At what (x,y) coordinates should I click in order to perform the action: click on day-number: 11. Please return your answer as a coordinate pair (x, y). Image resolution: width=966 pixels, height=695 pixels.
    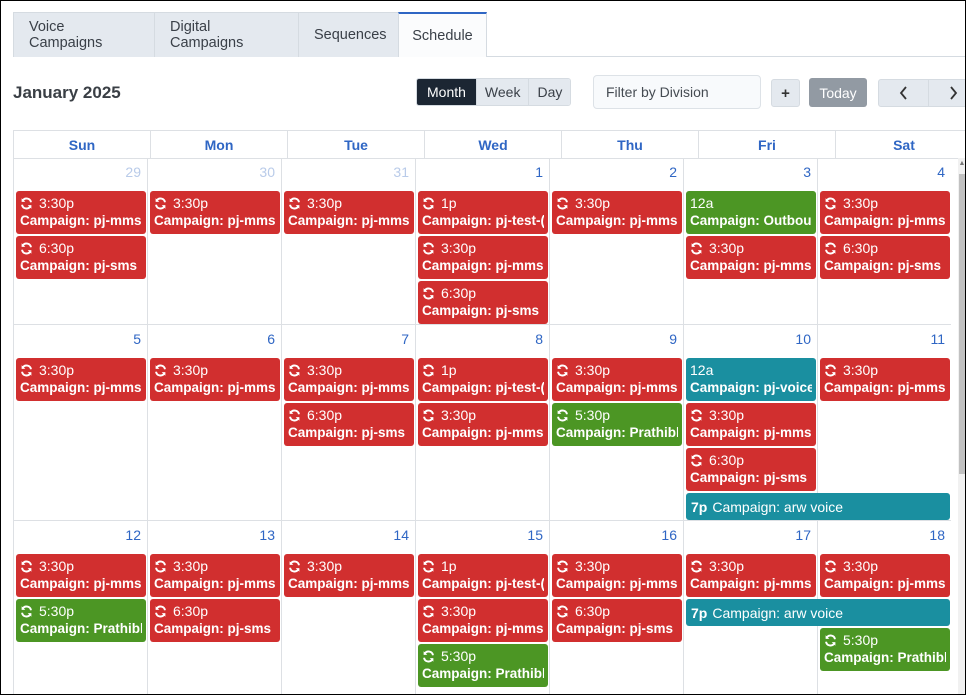
    Looking at the image, I should click on (937, 339).